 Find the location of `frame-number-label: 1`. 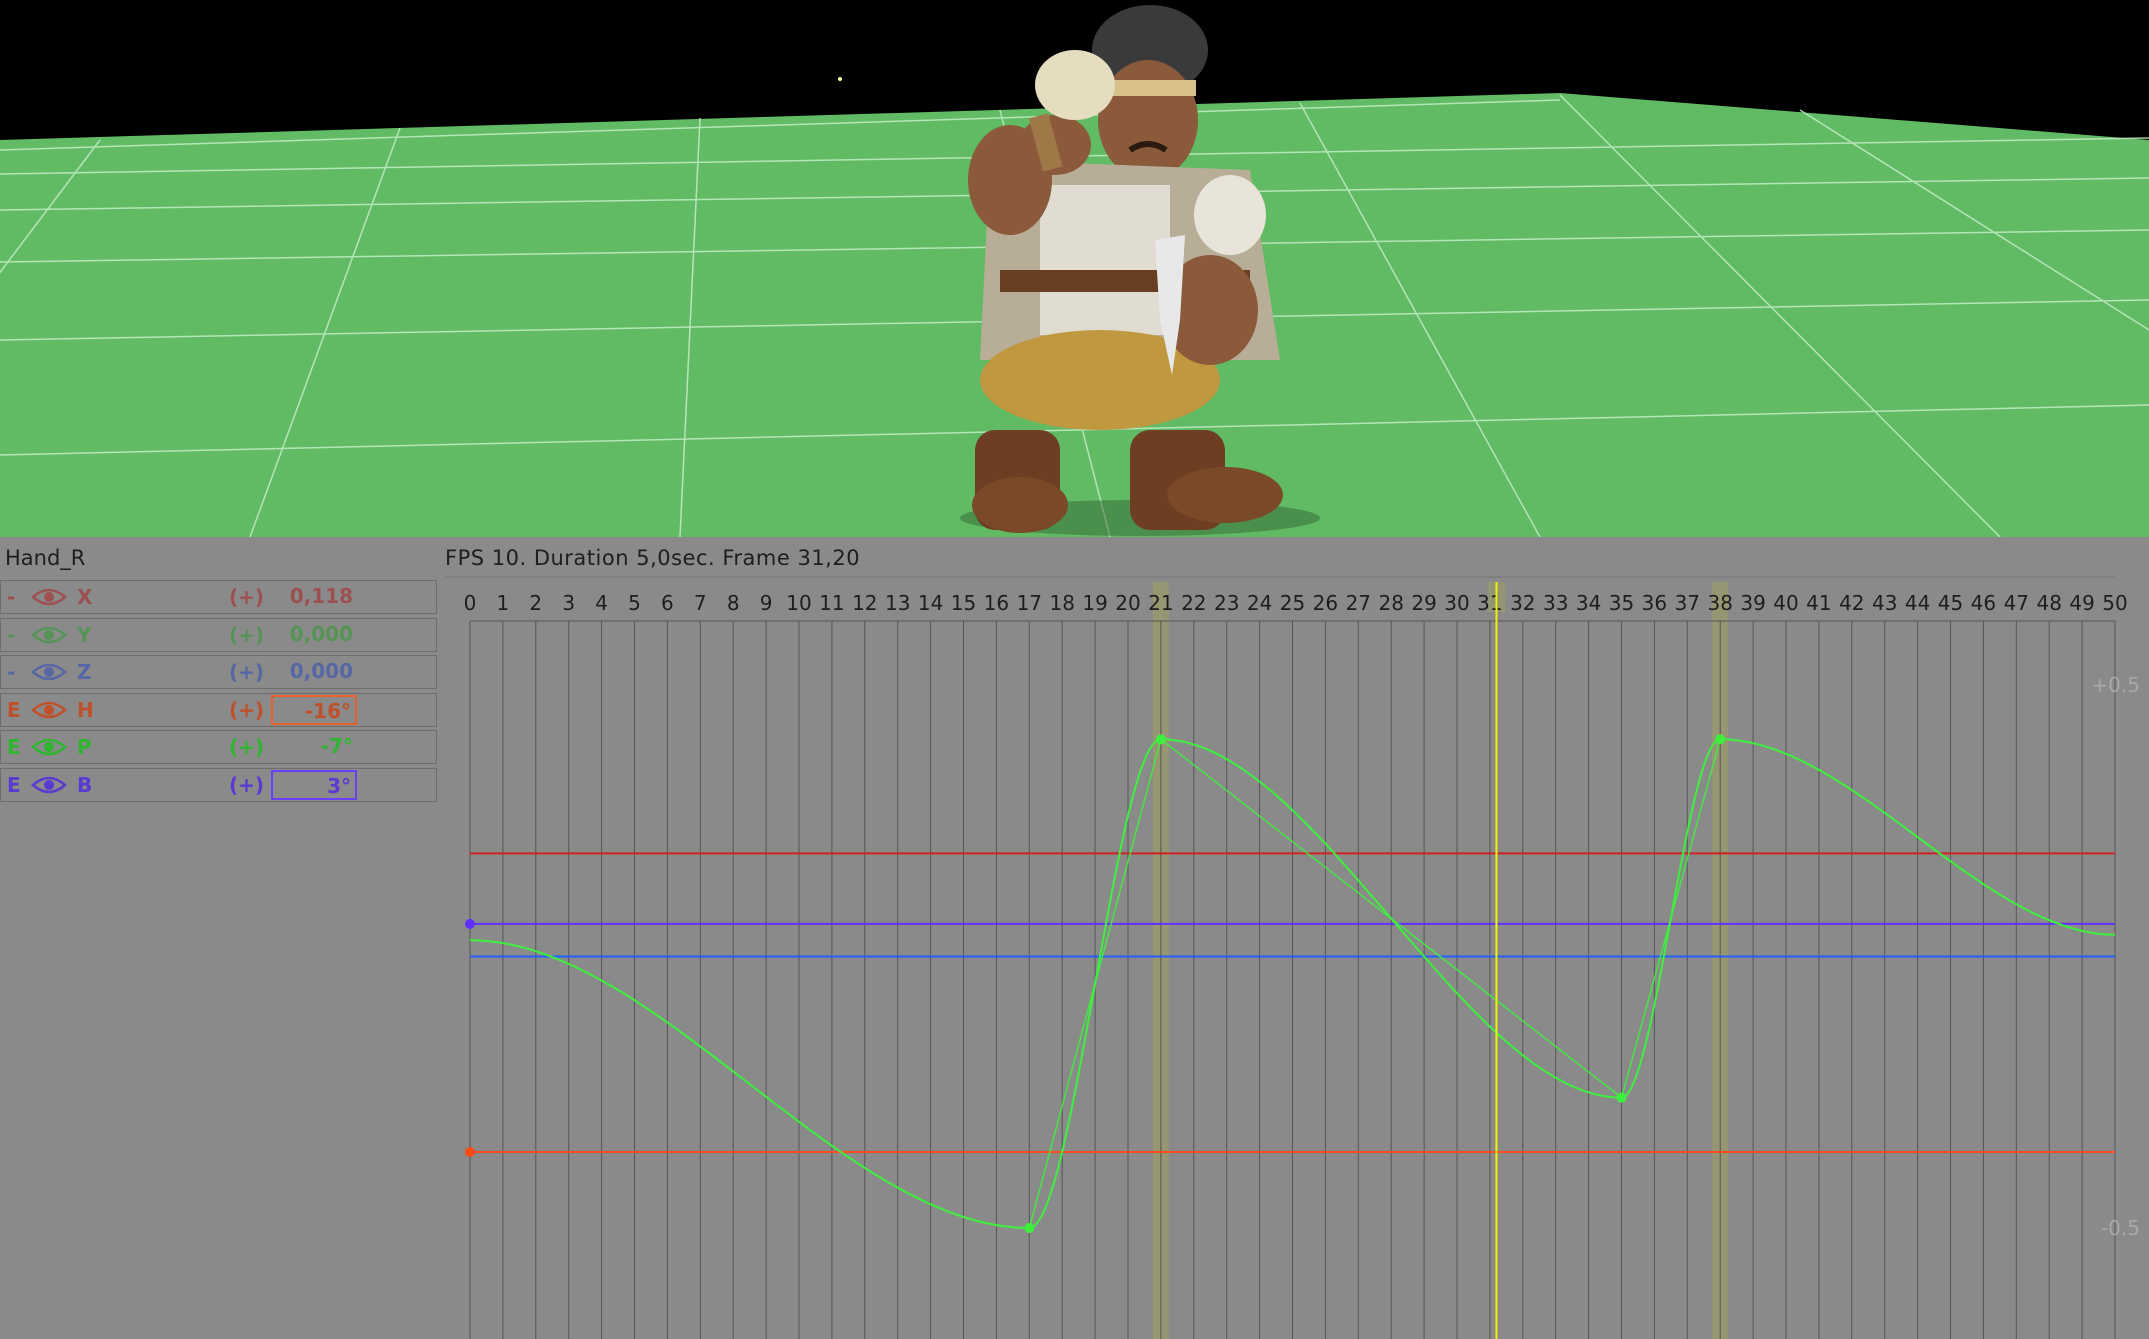

frame-number-label: 1 is located at coordinates (503, 603).